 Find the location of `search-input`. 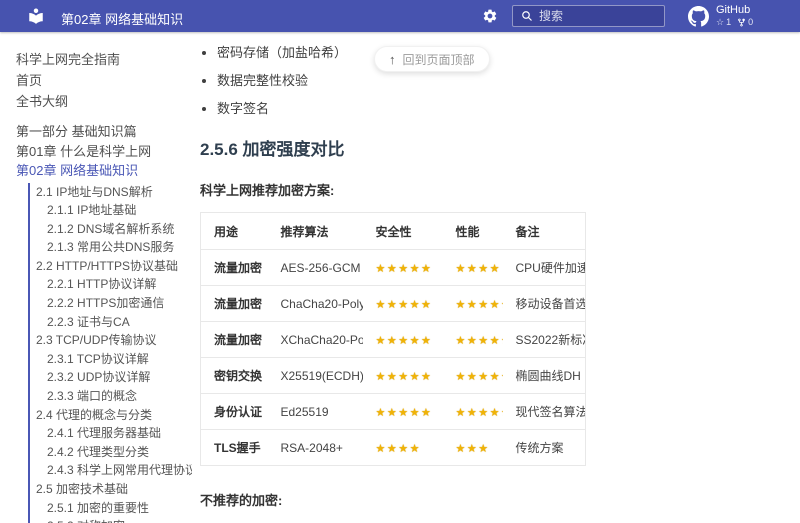

search-input is located at coordinates (597, 16).